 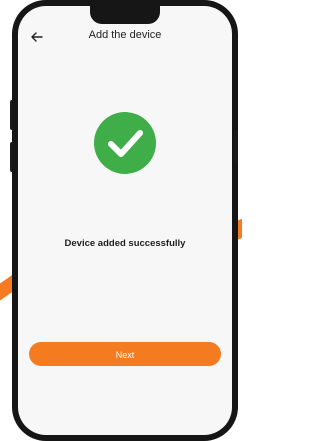 What do you see at coordinates (125, 15) in the screenshot?
I see `phone-notch` at bounding box center [125, 15].